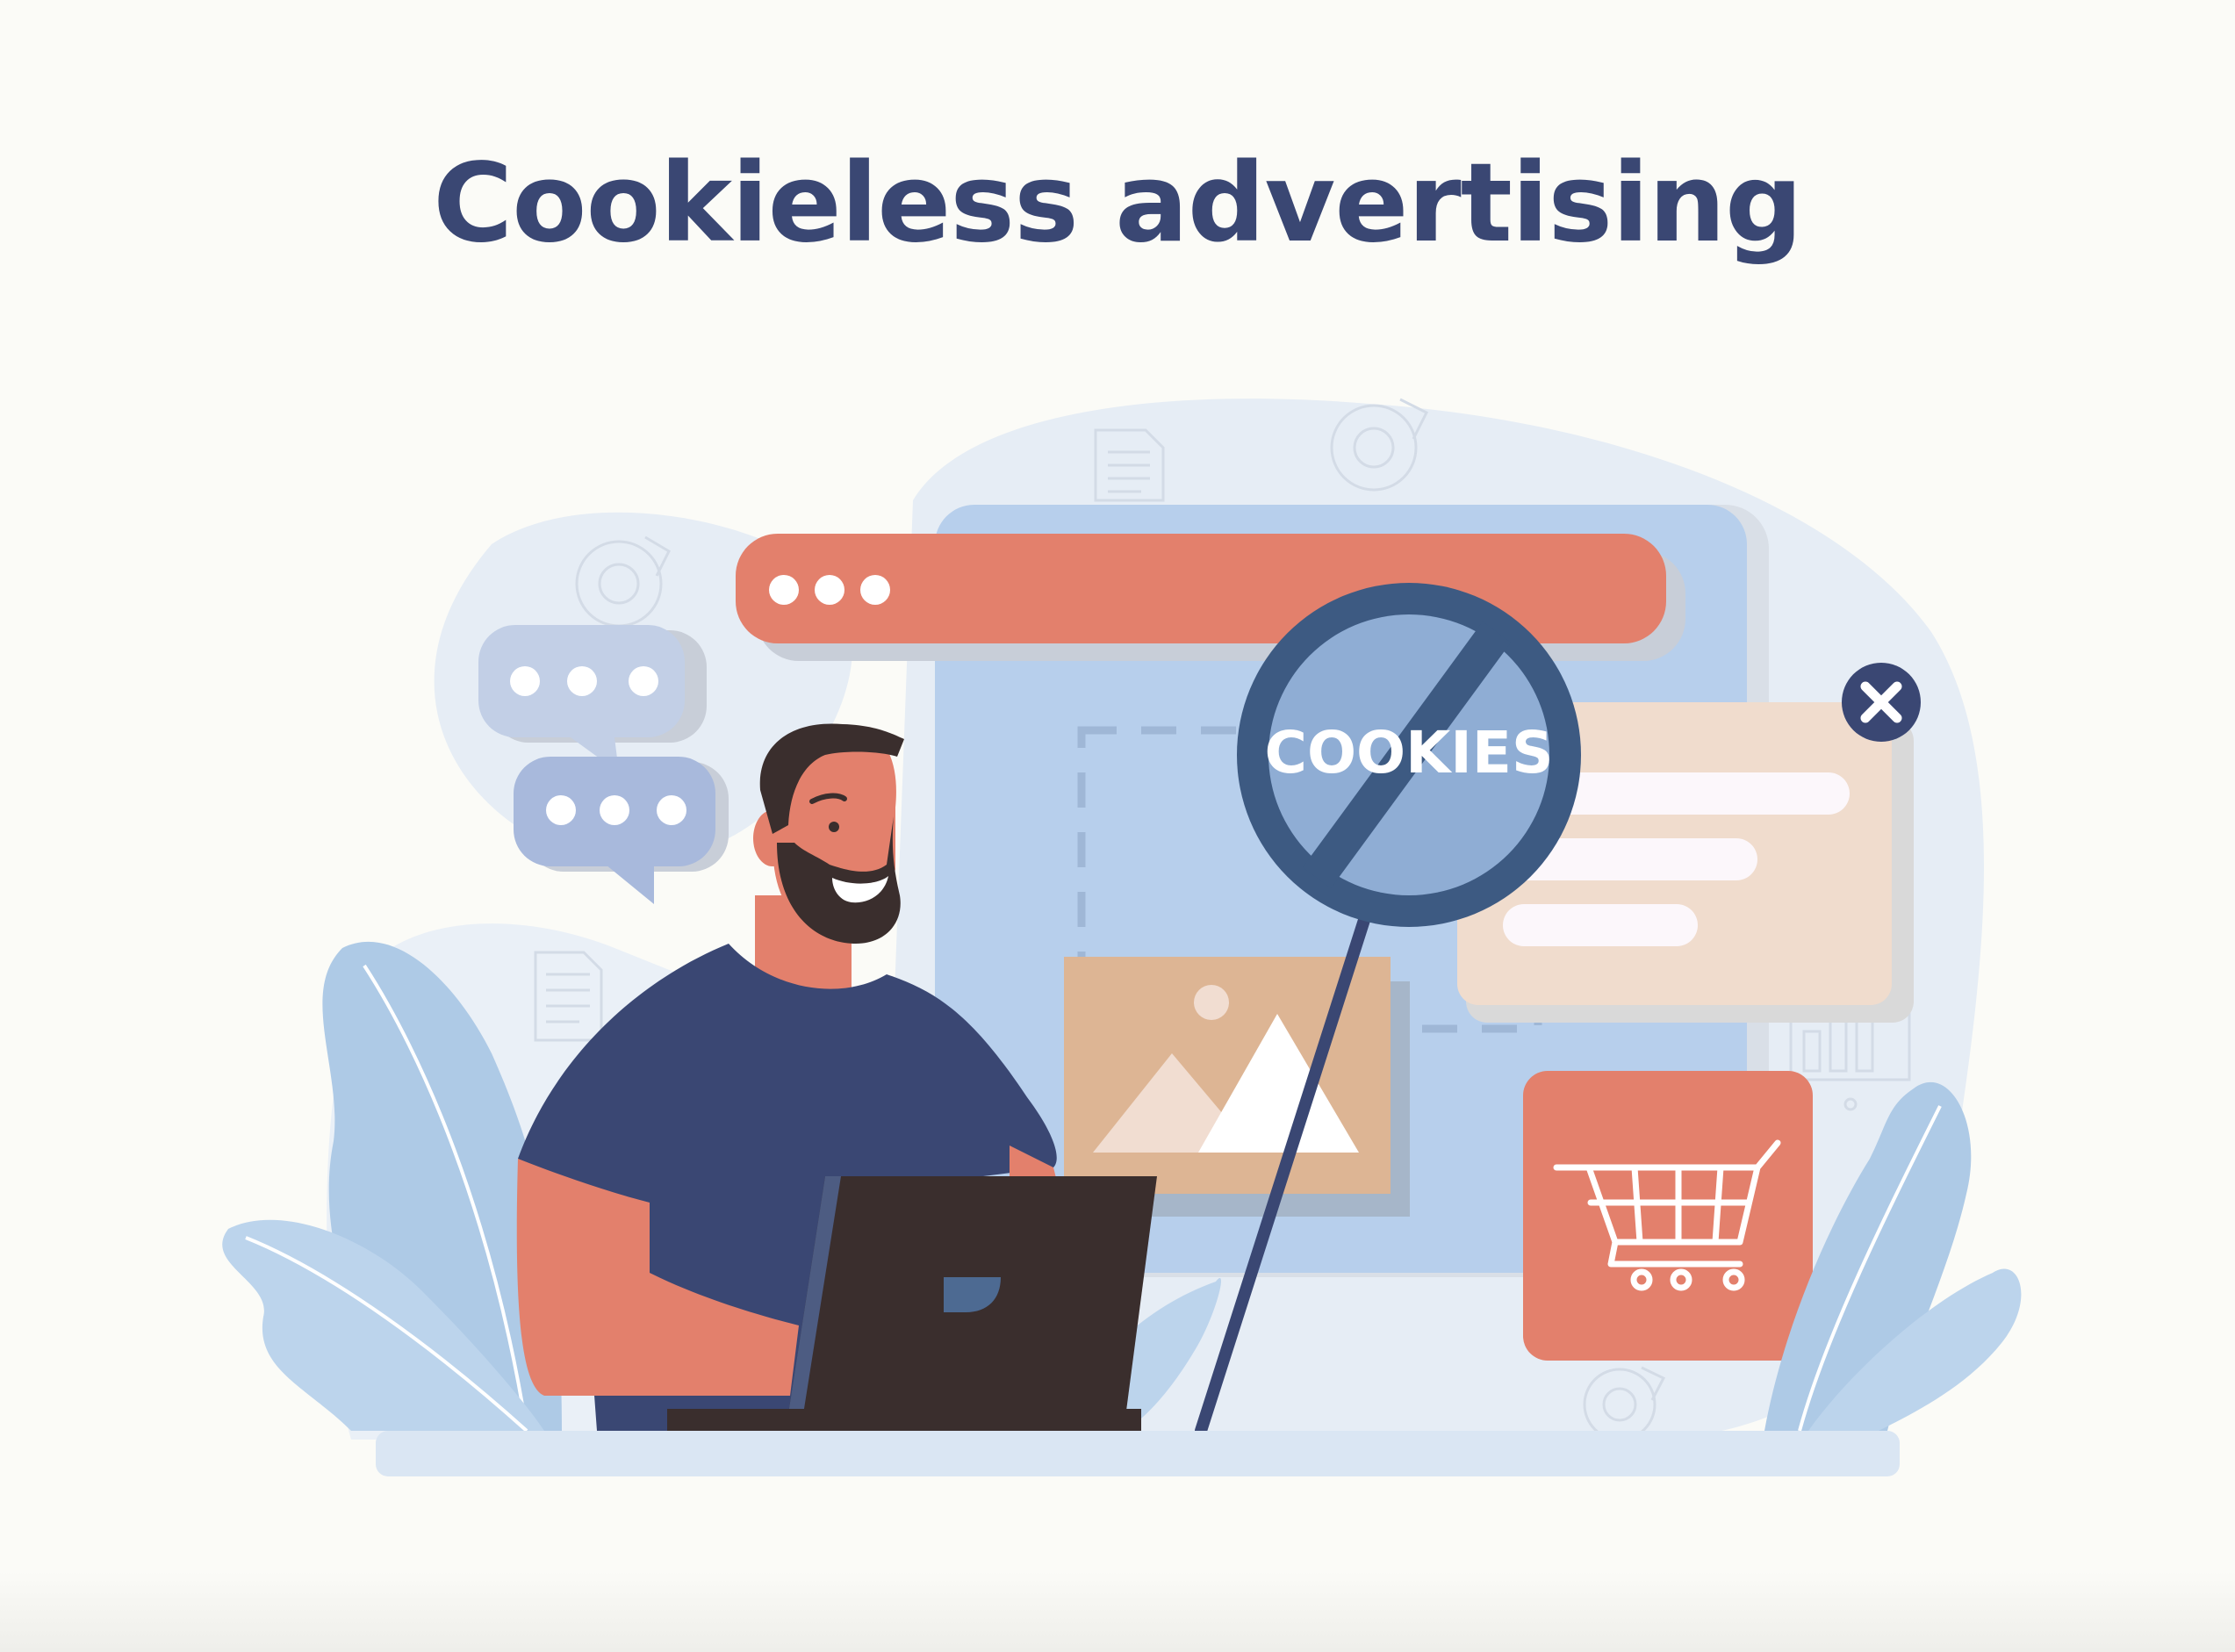 Image resolution: width=2235 pixels, height=1652 pixels. I want to click on bottom-shadow, so click(1117, 1611).